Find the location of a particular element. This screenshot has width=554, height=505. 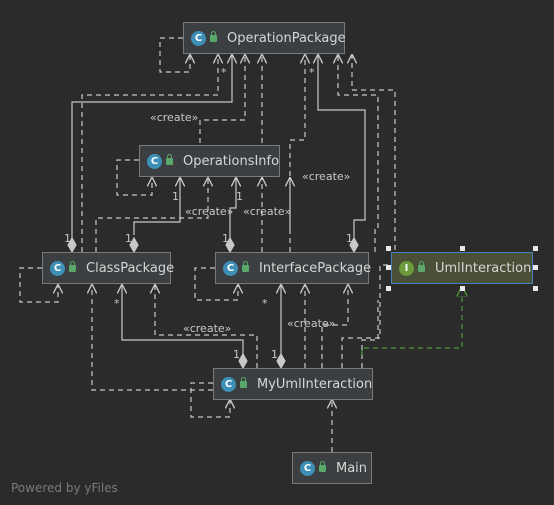

interface-node-uml-interaction: I UmlInteraction is located at coordinates (462, 268).